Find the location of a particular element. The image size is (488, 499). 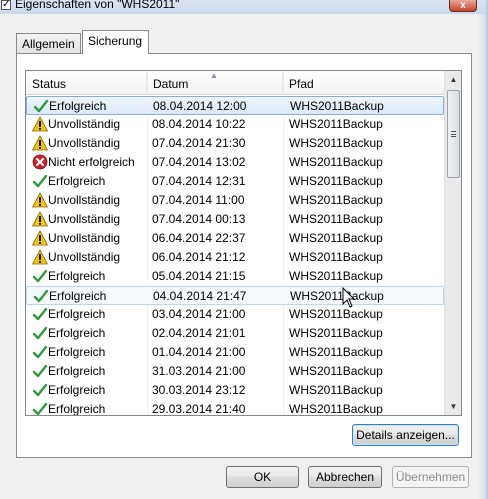

vertical-scrollbar: ▲ ▼ is located at coordinates (452, 243).